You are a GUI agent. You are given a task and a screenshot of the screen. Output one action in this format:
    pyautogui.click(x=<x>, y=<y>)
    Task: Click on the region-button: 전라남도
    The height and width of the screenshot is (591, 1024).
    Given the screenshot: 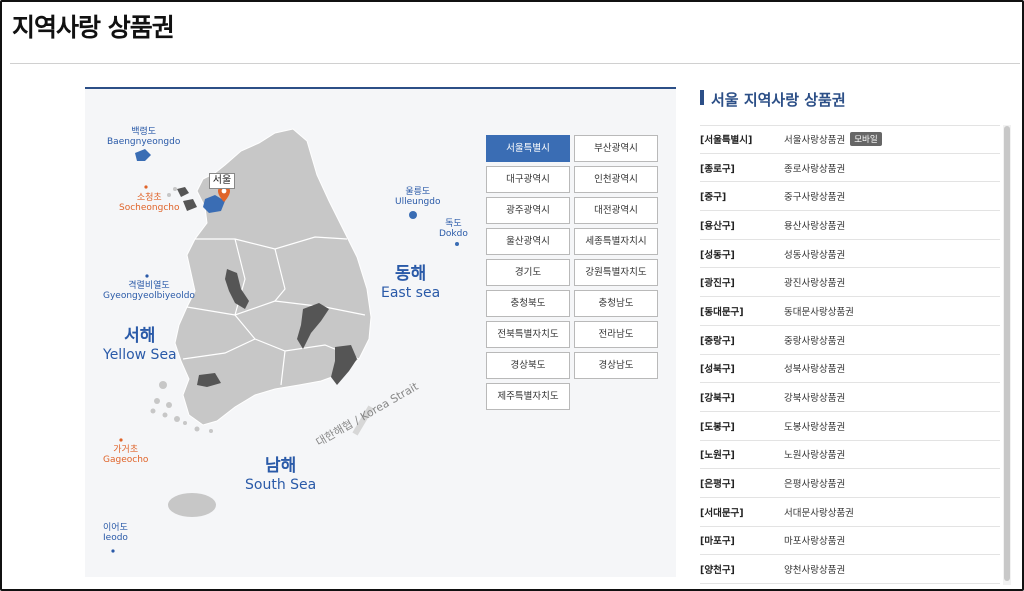 What is the action you would take?
    pyautogui.click(x=616, y=334)
    